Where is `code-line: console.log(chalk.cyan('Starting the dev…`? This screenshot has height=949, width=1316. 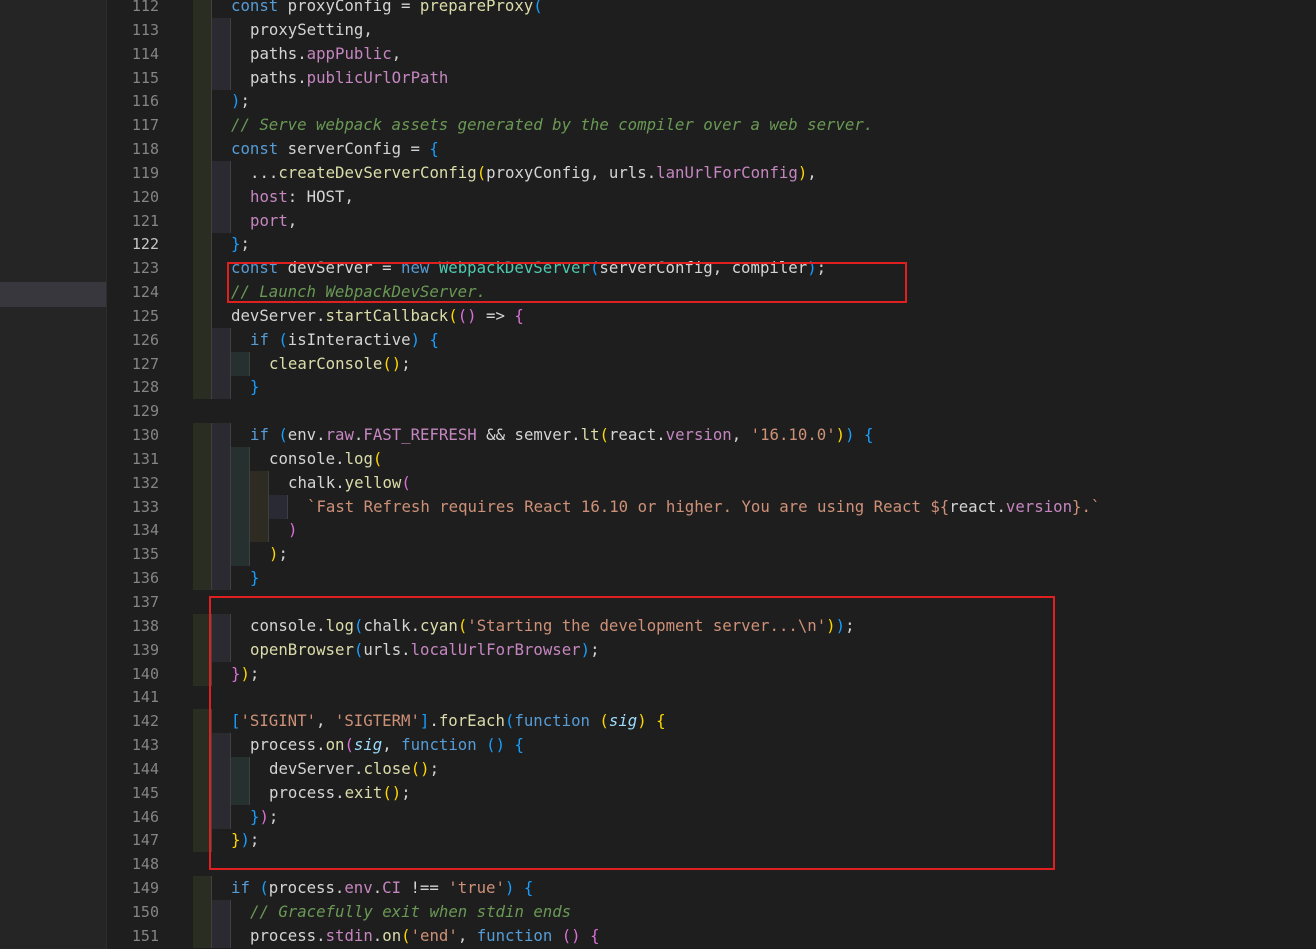
code-line: console.log(chalk.cyan('Starting the dev… is located at coordinates (552, 626).